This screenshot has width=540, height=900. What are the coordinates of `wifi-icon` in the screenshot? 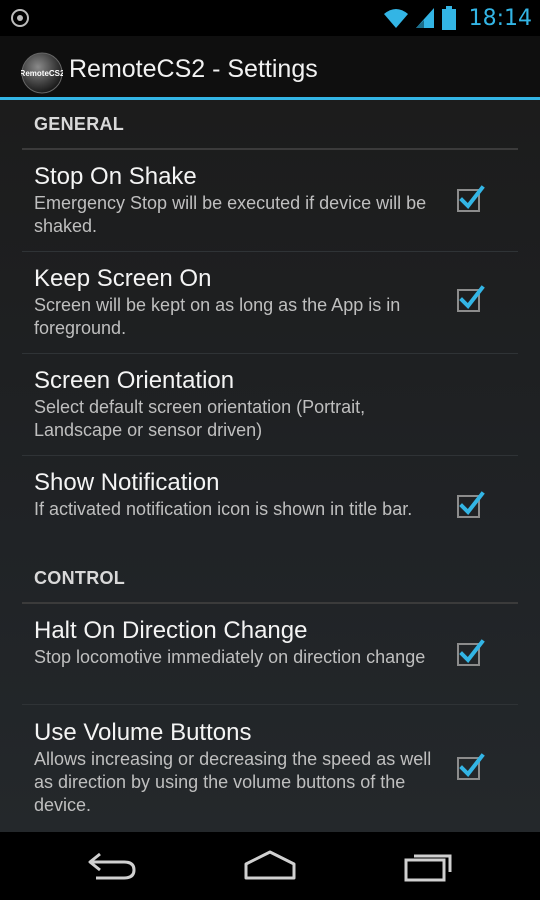 It's located at (395, 18).